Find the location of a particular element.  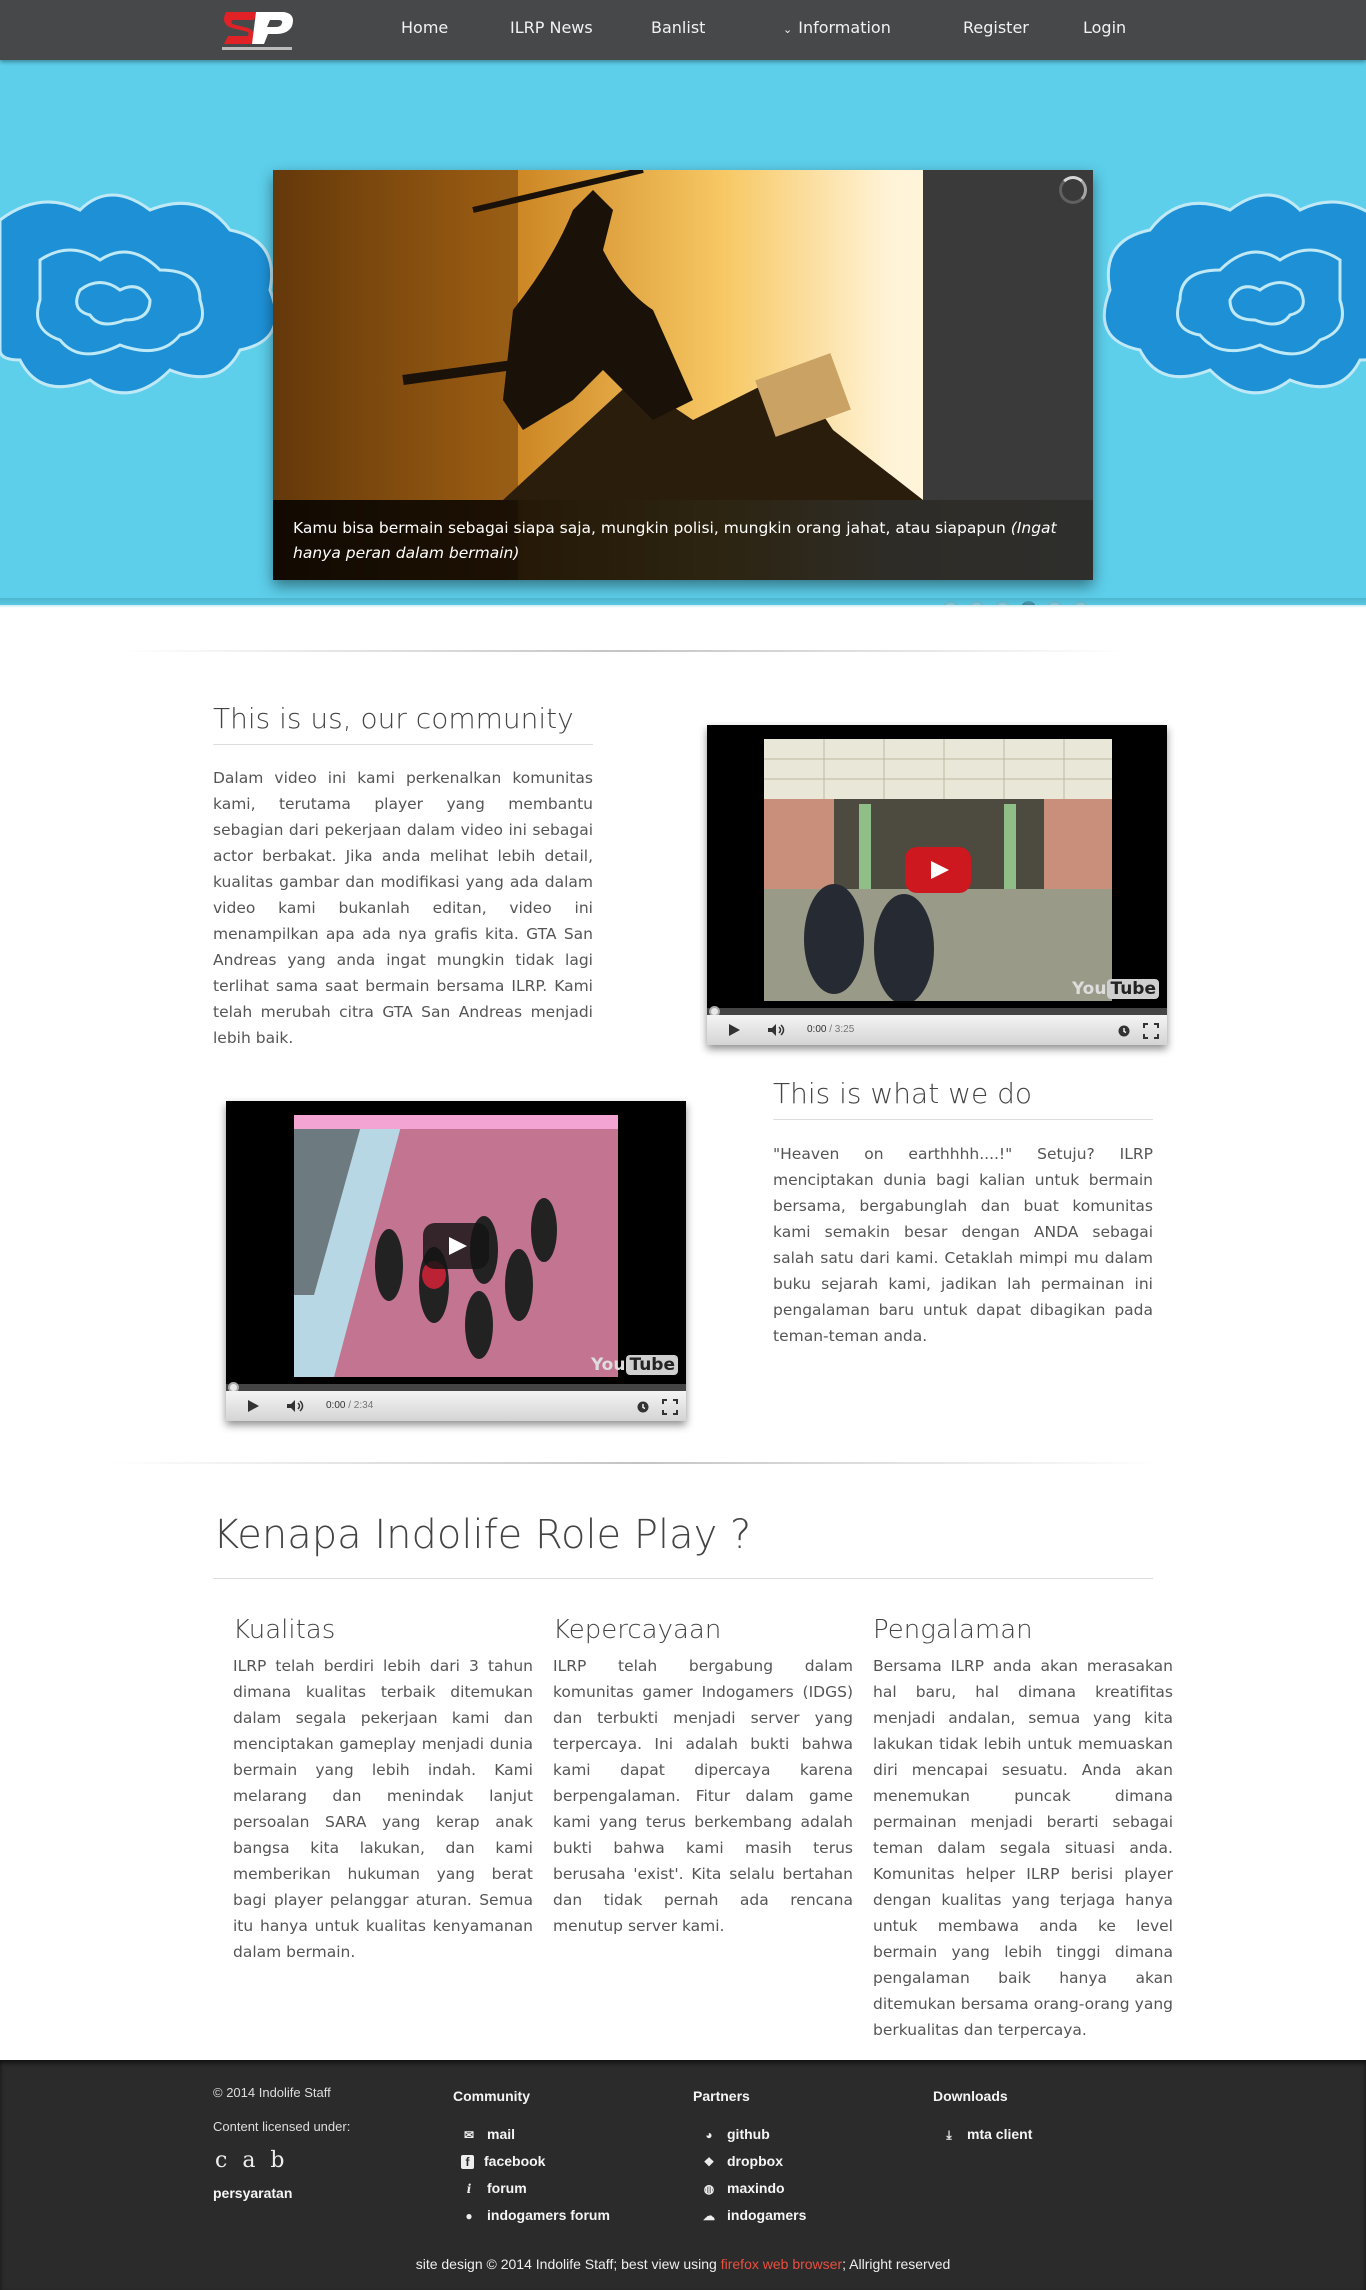

footer-link-indogamers-forum: ● indogamers forum is located at coordinates (535, 2215).